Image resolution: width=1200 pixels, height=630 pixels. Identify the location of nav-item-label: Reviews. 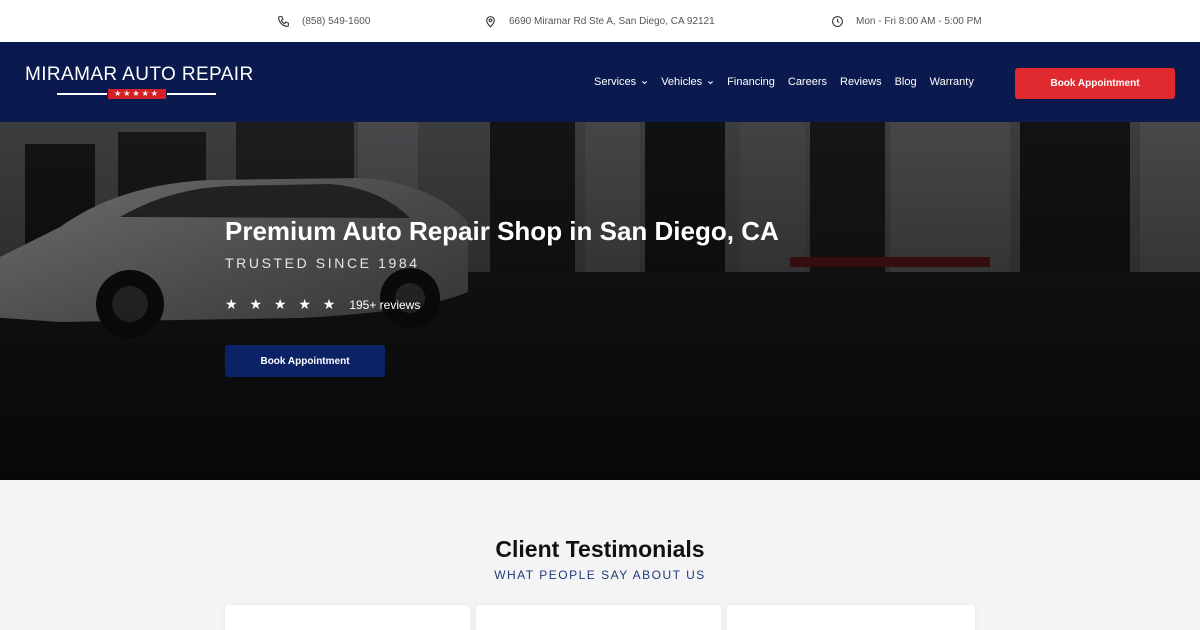
(861, 82).